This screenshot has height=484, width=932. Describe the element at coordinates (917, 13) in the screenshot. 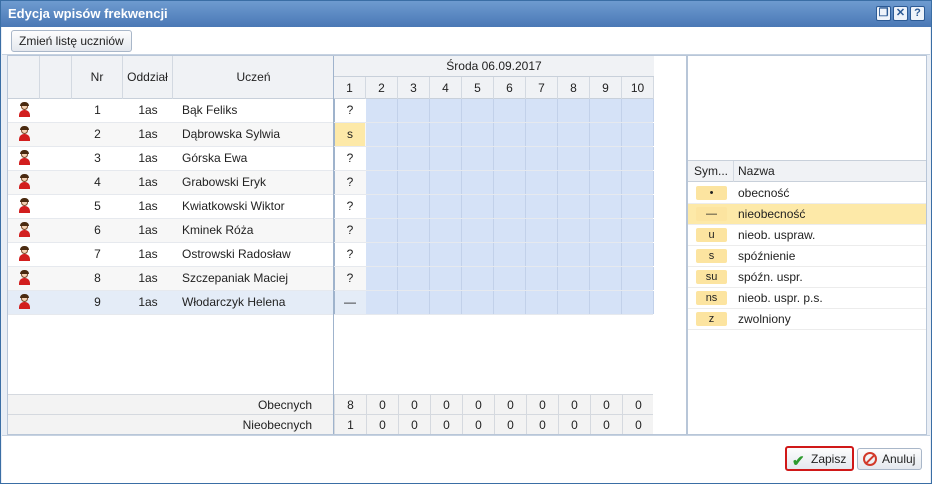

I see `help-icon: ?` at that location.